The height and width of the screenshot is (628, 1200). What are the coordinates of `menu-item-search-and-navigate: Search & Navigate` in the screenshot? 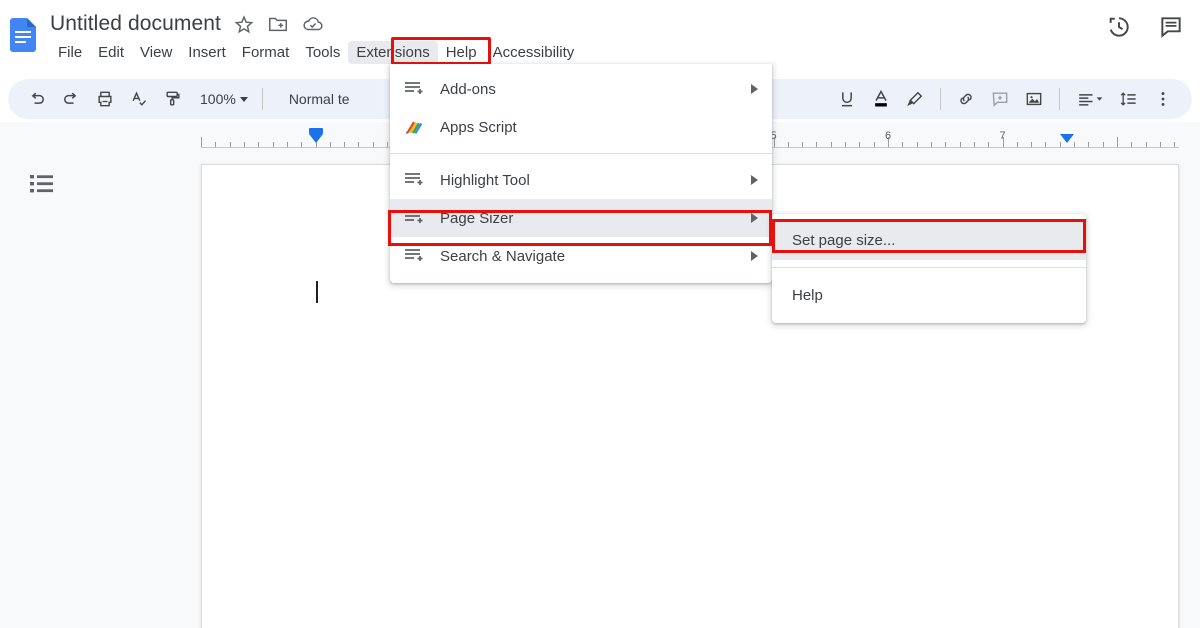 It's located at (581, 256).